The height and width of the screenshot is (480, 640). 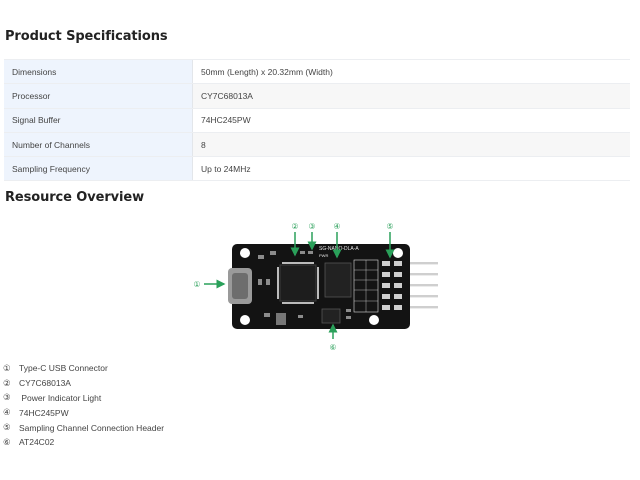 I want to click on resources-heading: Resource Overview, so click(x=75, y=197).